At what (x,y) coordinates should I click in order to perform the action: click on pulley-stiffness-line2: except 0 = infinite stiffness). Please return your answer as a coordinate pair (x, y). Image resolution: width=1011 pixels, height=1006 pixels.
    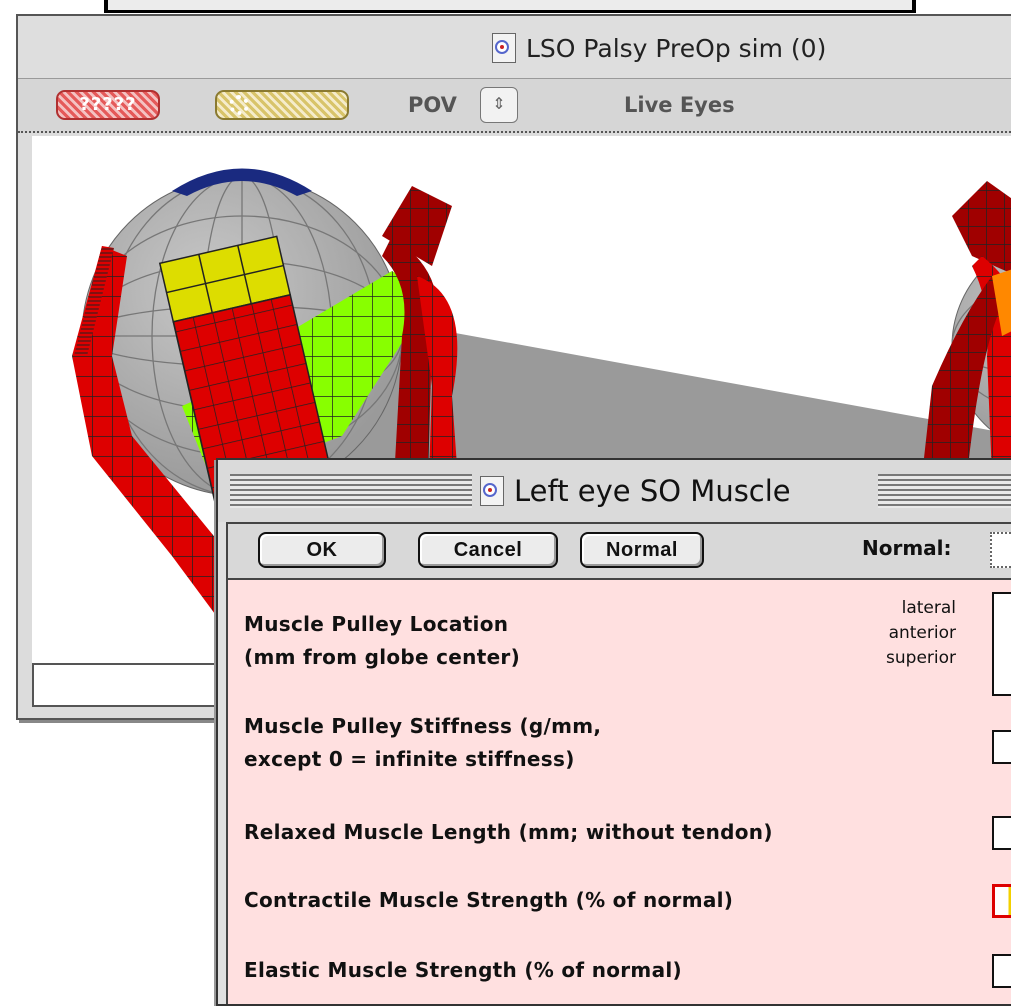
    Looking at the image, I should click on (409, 759).